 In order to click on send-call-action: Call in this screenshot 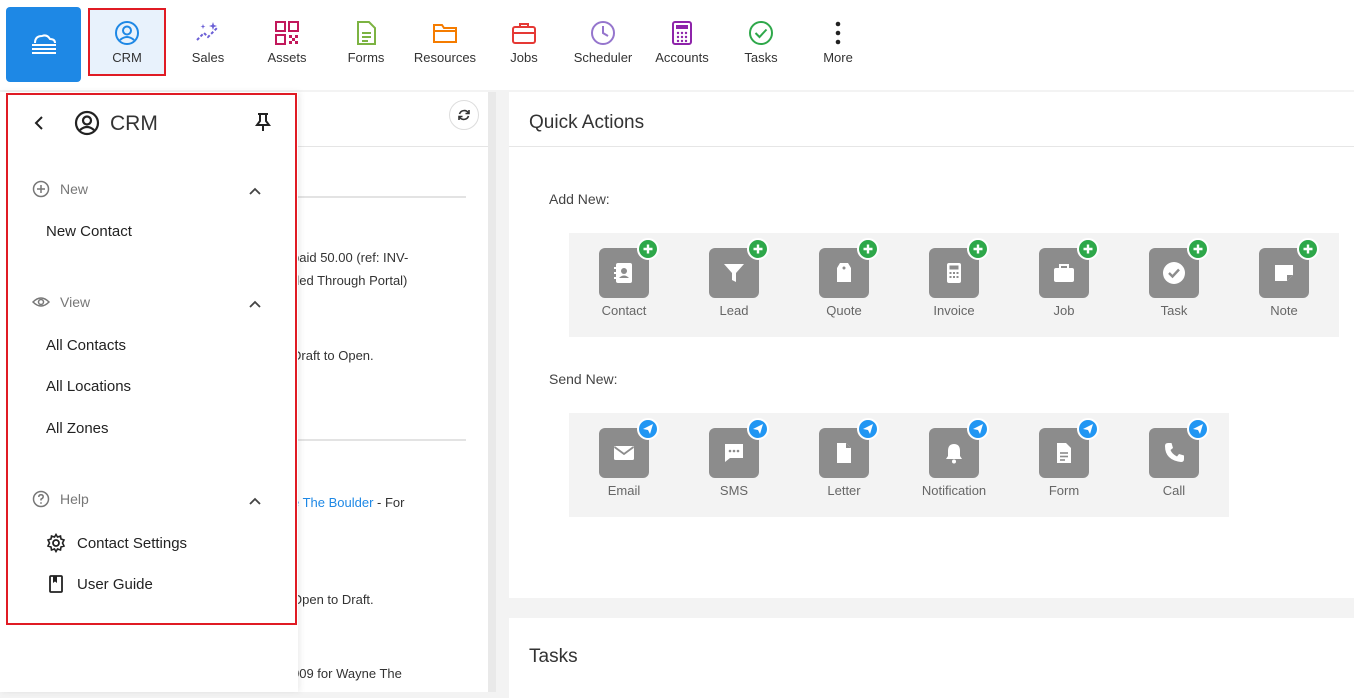, I will do `click(1174, 458)`.